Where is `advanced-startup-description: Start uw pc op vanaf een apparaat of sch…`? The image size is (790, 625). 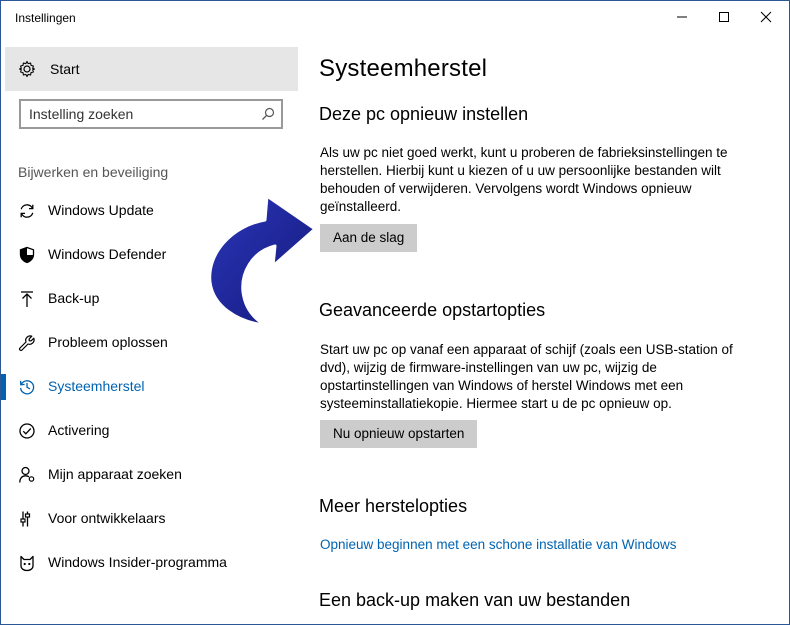
advanced-startup-description: Start uw pc op vanaf een apparaat of sch… is located at coordinates (526, 376).